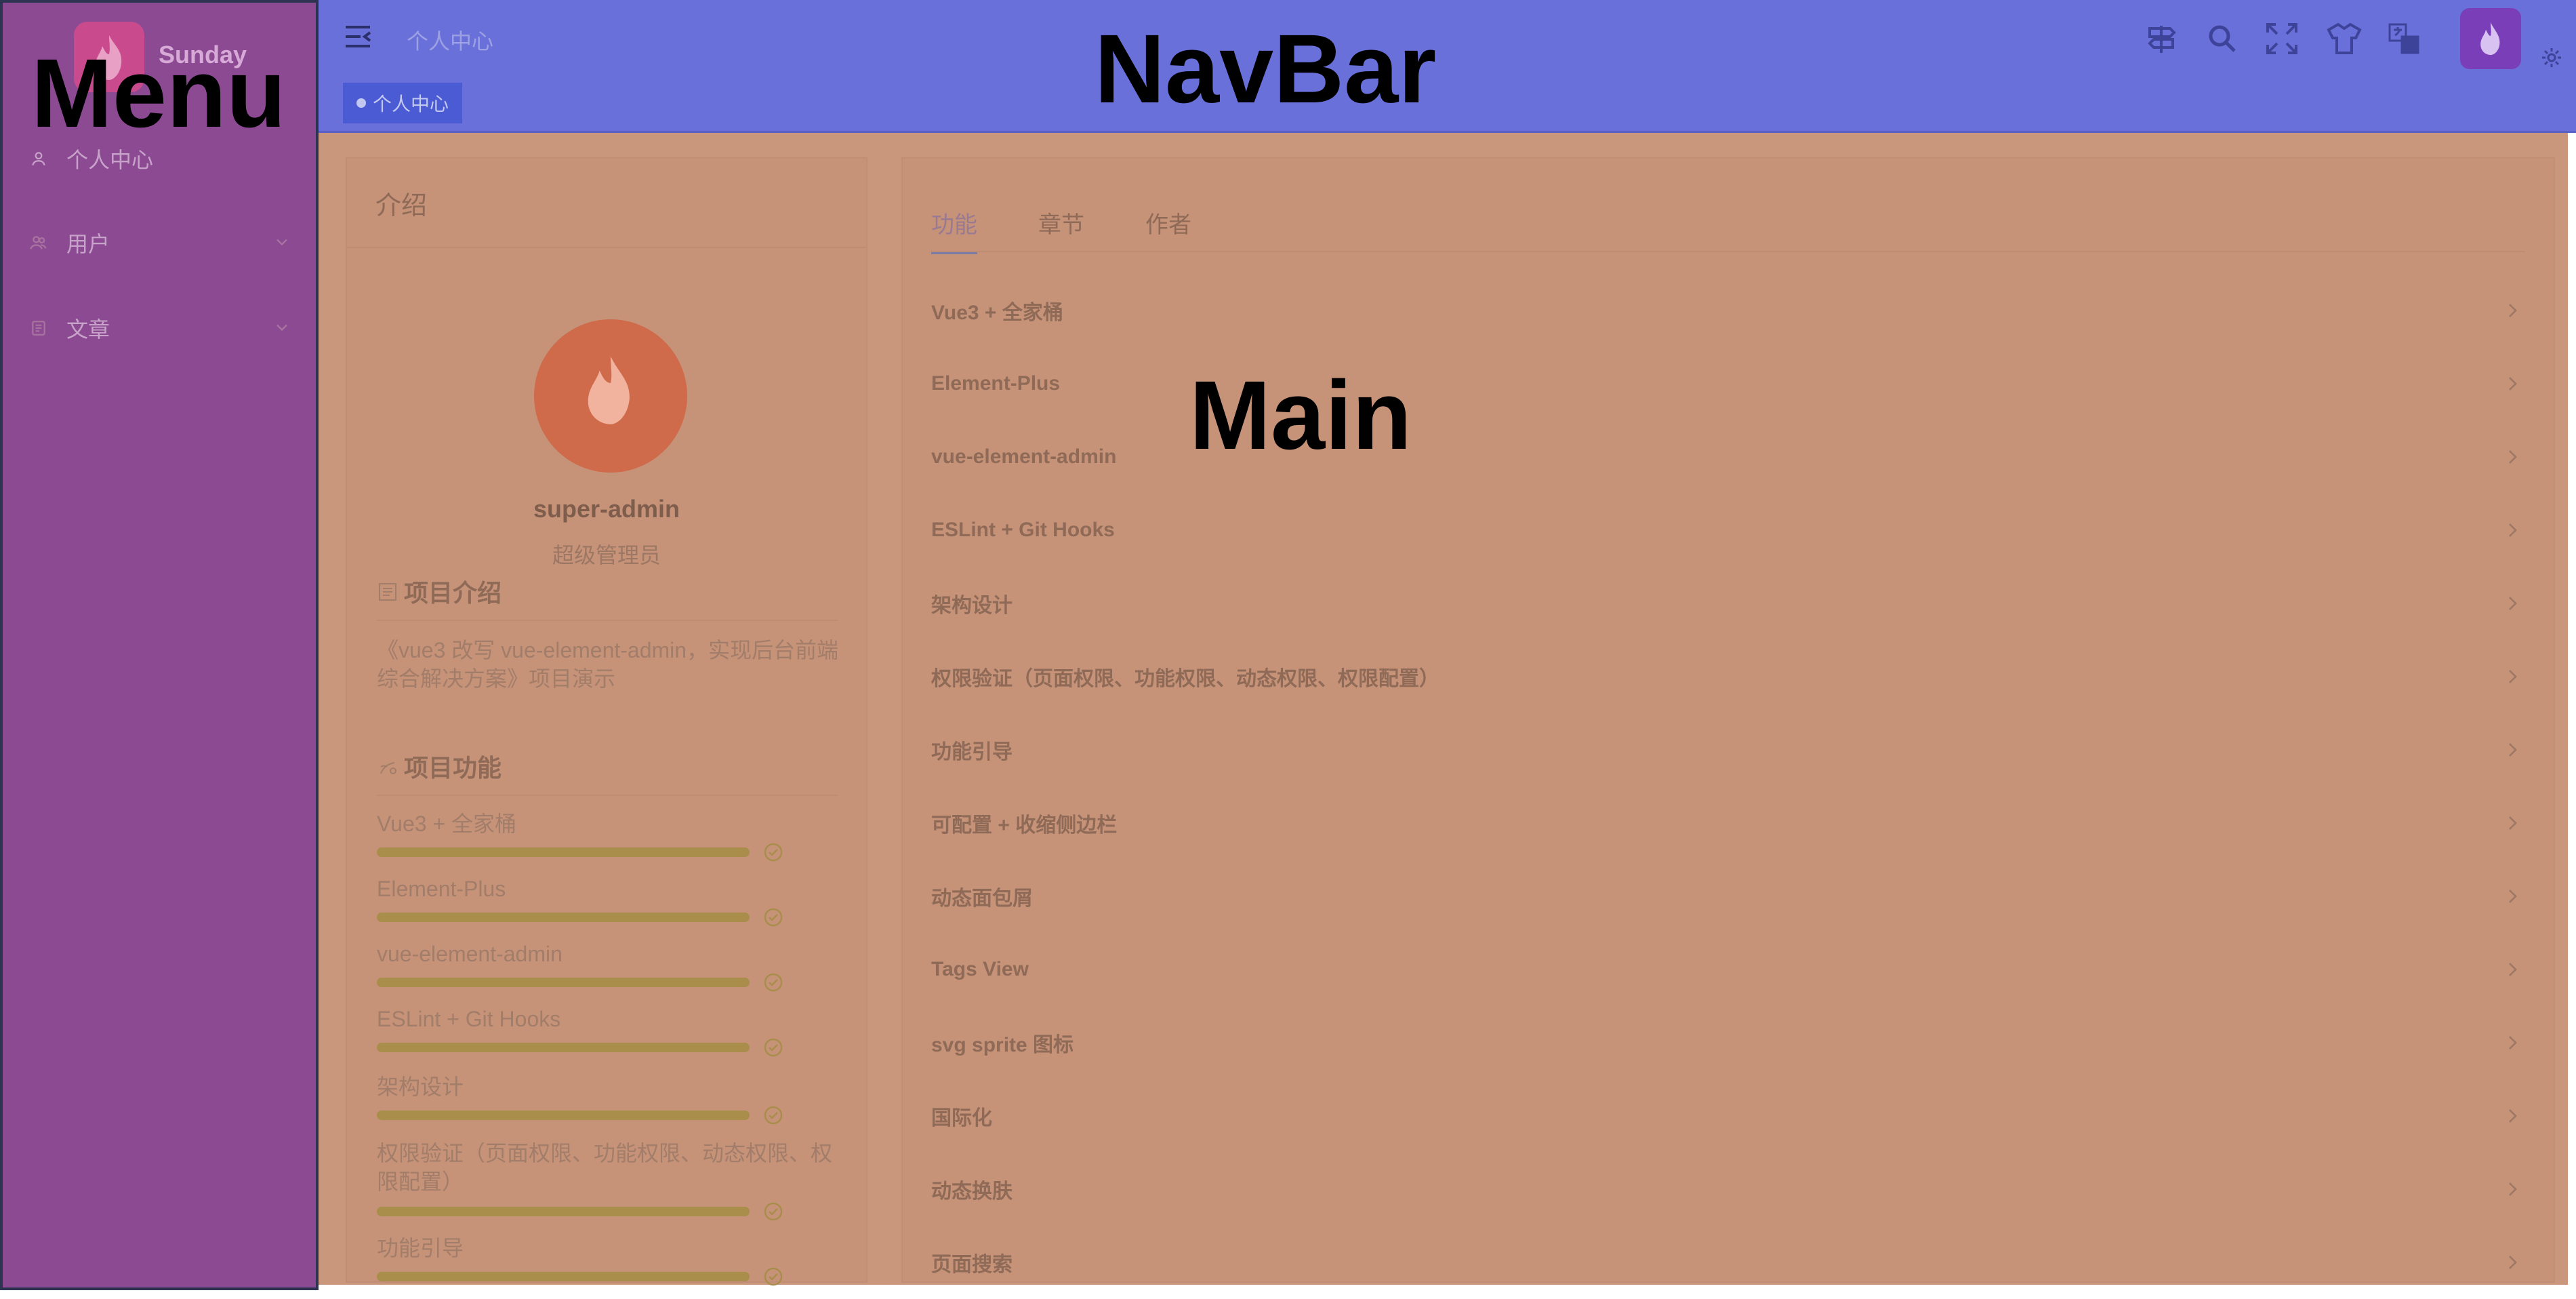 The image size is (2576, 1299). What do you see at coordinates (954, 230) in the screenshot?
I see `tab-features: 功能` at bounding box center [954, 230].